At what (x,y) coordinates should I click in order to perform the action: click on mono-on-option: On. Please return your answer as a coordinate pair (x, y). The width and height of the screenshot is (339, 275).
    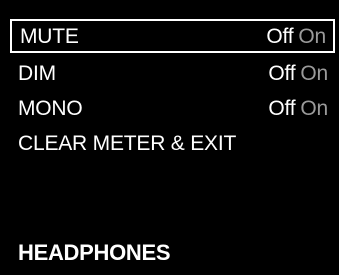
    Looking at the image, I should click on (314, 108).